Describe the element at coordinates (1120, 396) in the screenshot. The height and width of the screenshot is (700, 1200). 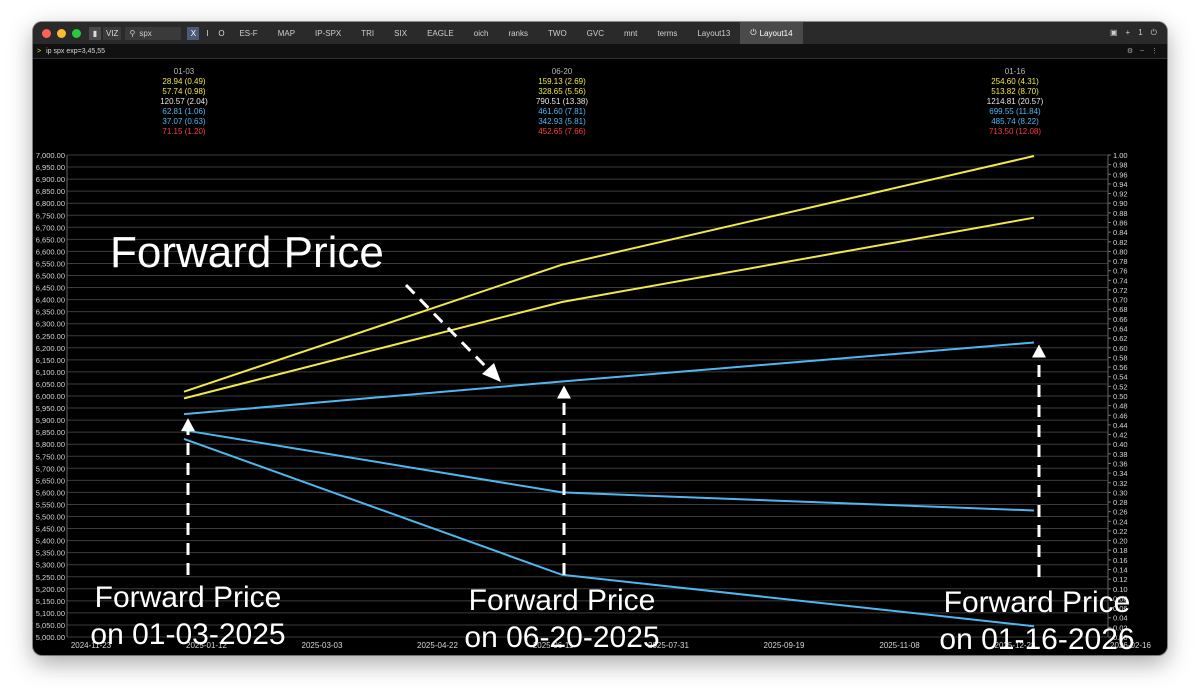
I see `y2-tick-label: 0.50` at that location.